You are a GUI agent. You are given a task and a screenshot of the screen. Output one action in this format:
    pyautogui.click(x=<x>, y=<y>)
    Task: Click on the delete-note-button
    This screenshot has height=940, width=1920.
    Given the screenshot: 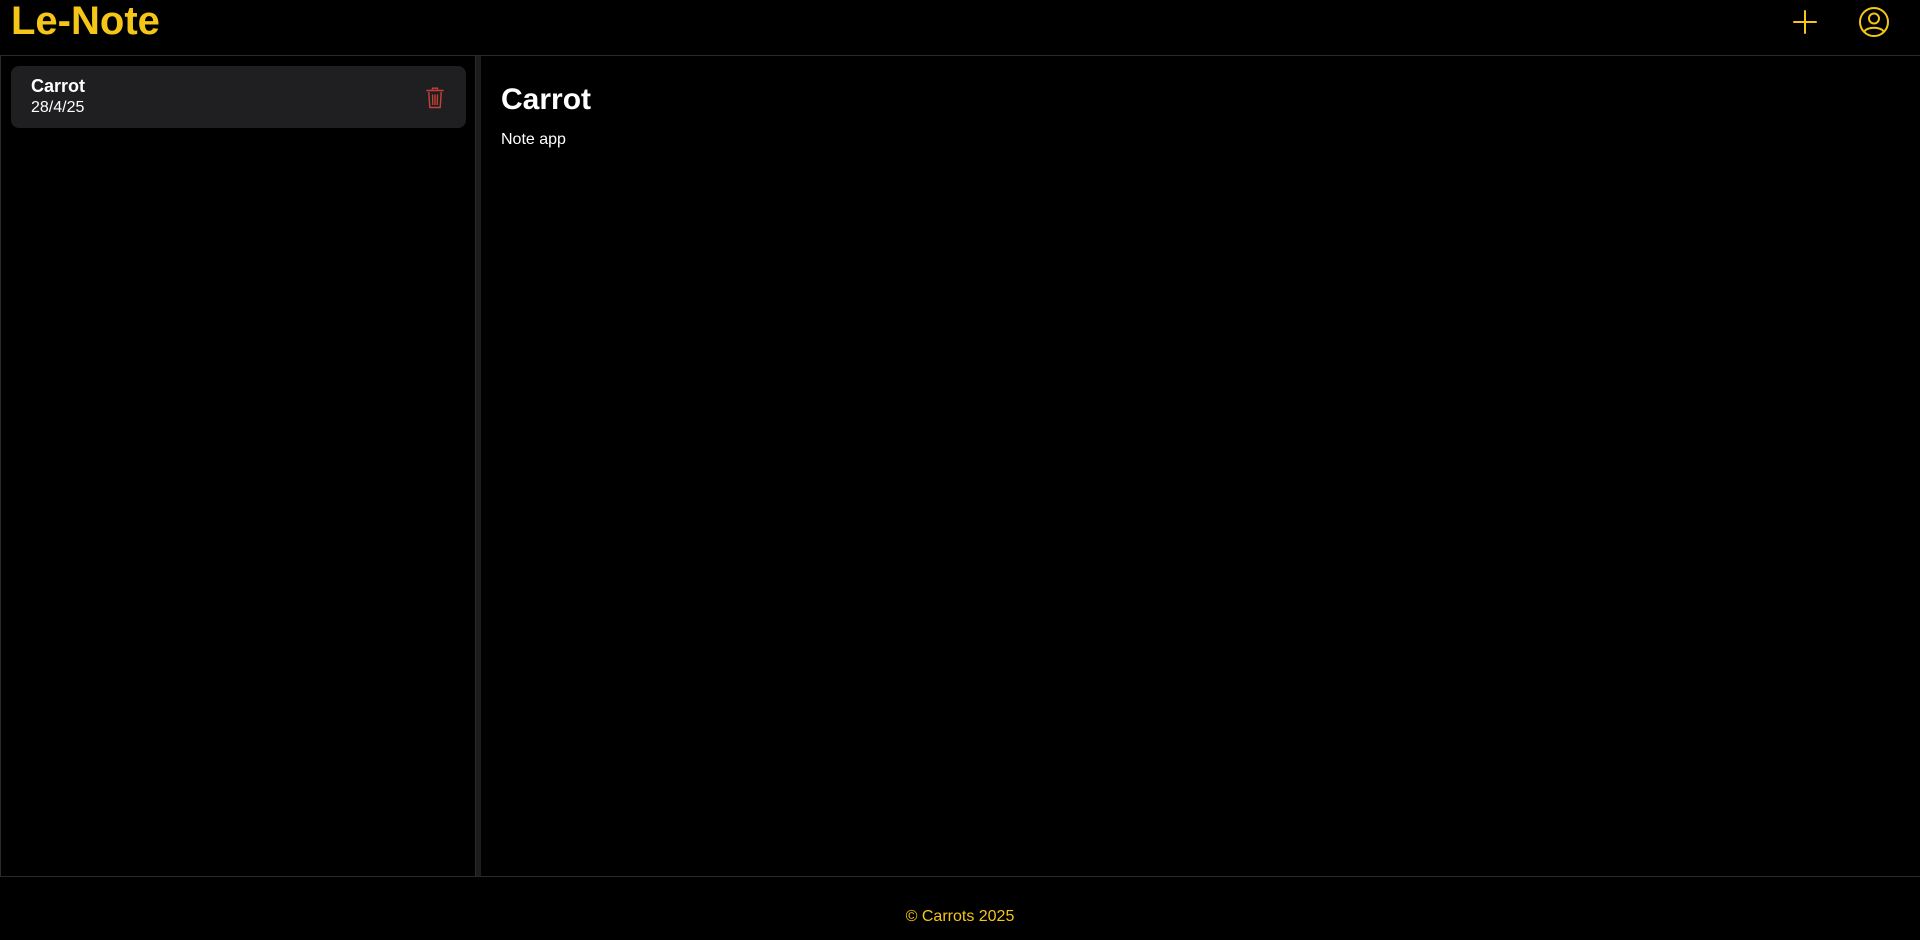 What is the action you would take?
    pyautogui.click(x=435, y=98)
    